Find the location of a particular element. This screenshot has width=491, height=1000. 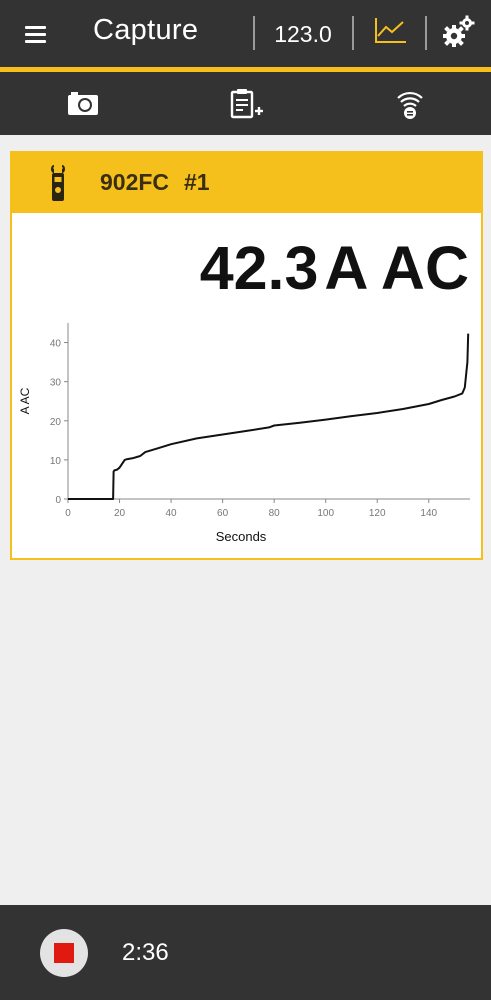

action-toolbar is located at coordinates (245, 103).